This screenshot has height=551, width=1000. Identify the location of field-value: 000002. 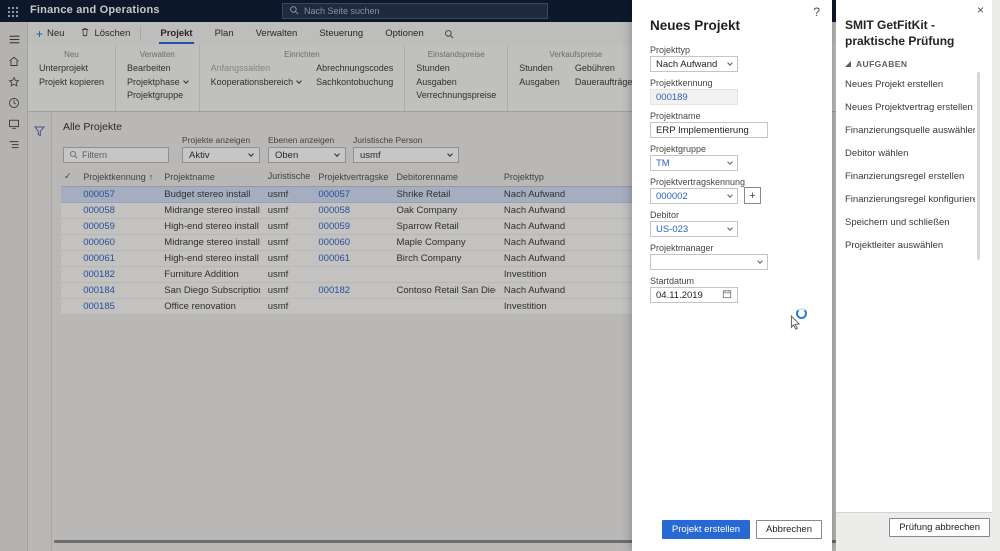
(672, 196).